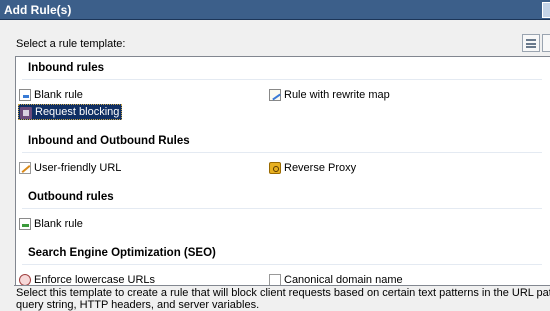 The image size is (550, 311). I want to click on group-header-seo: Search Engine Optimization (SEO), so click(122, 253).